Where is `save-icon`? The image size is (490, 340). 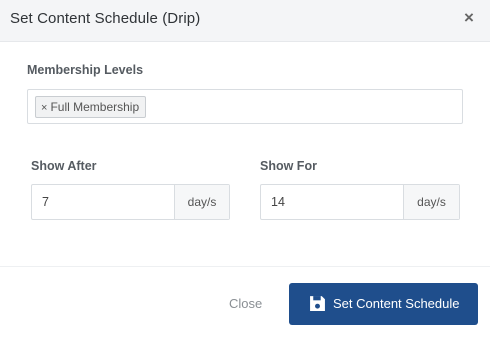
save-icon is located at coordinates (317, 303).